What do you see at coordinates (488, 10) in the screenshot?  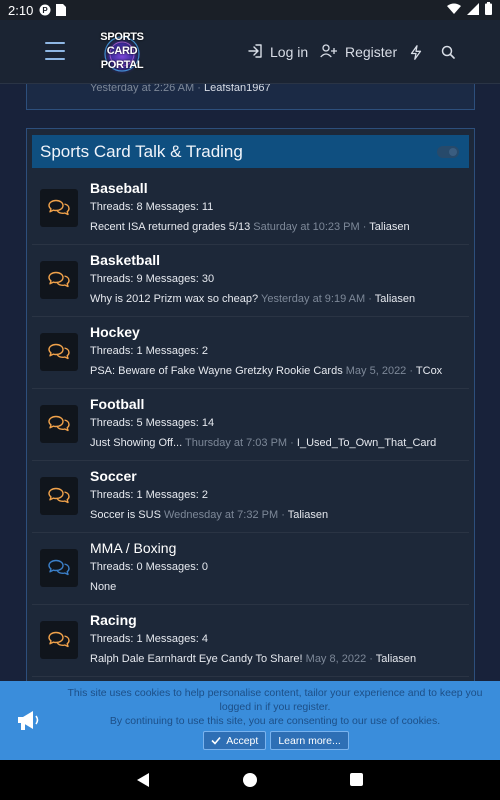 I see `battery-icon` at bounding box center [488, 10].